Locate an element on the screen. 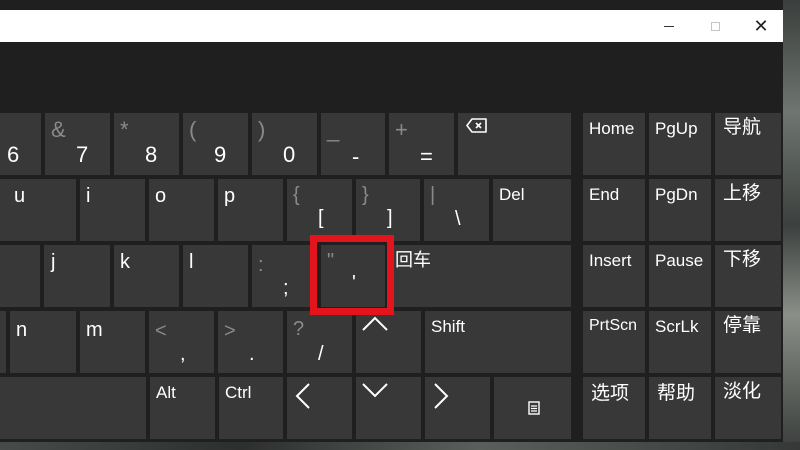  key-options: 选项 is located at coordinates (614, 408).